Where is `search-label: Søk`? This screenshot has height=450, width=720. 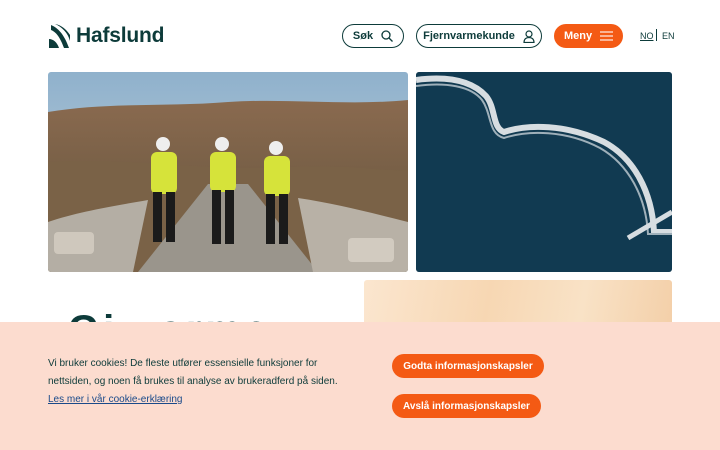
search-label: Søk is located at coordinates (363, 36).